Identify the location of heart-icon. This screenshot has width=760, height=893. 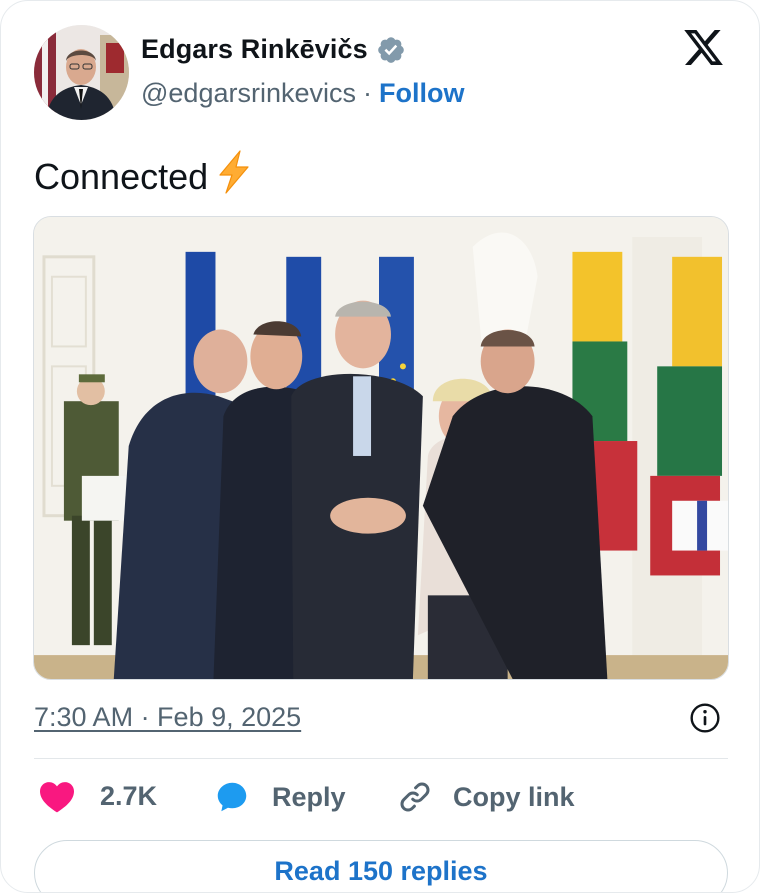
(57, 796).